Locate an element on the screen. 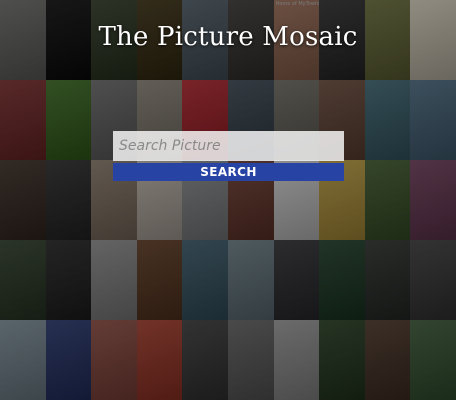 This screenshot has width=456, height=400. search-button: SEARCH is located at coordinates (228, 172).